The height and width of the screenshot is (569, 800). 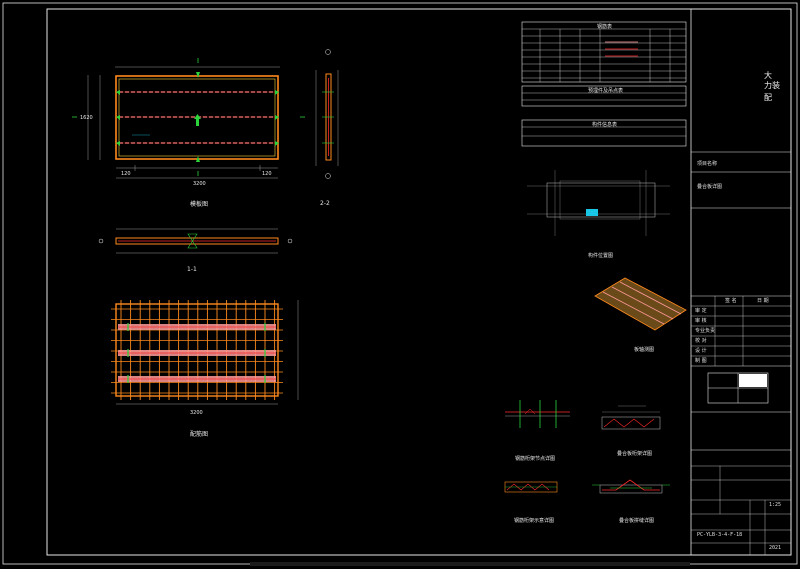 I want to click on col-a-header: 签 名, so click(x=731, y=301).